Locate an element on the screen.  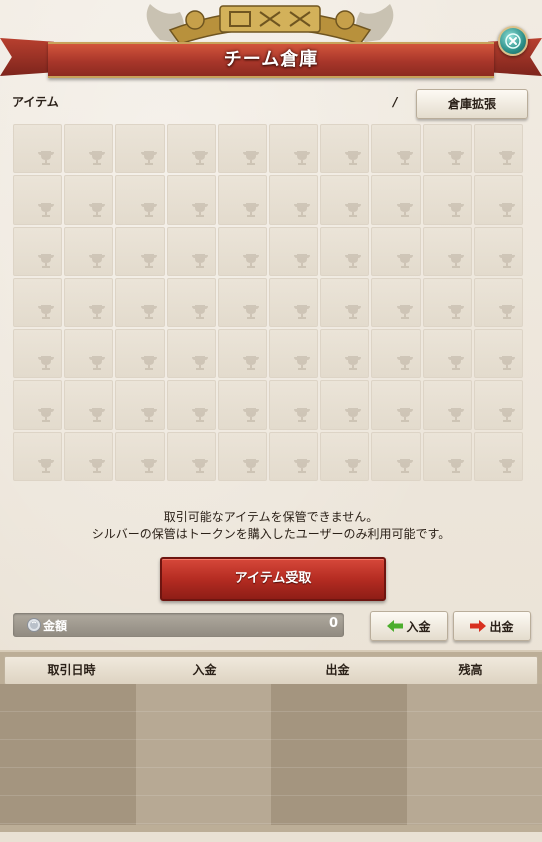
expand-warehouse-button: 倉庫拡張 is located at coordinates (472, 104).